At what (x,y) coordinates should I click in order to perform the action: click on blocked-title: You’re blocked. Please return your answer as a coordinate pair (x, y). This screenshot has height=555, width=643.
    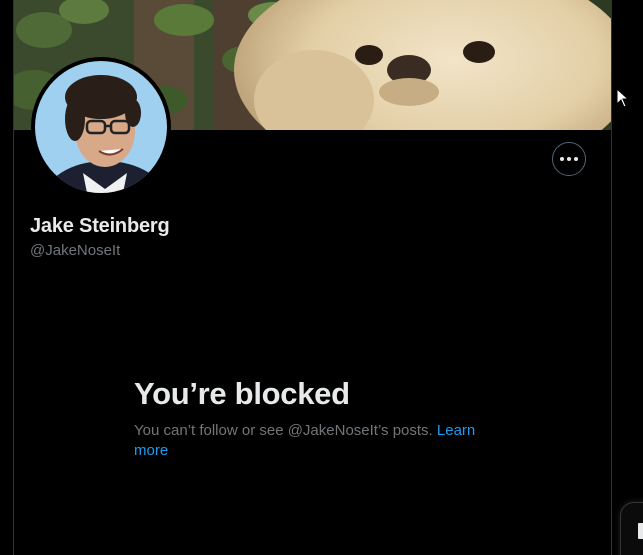
    Looking at the image, I should click on (242, 393).